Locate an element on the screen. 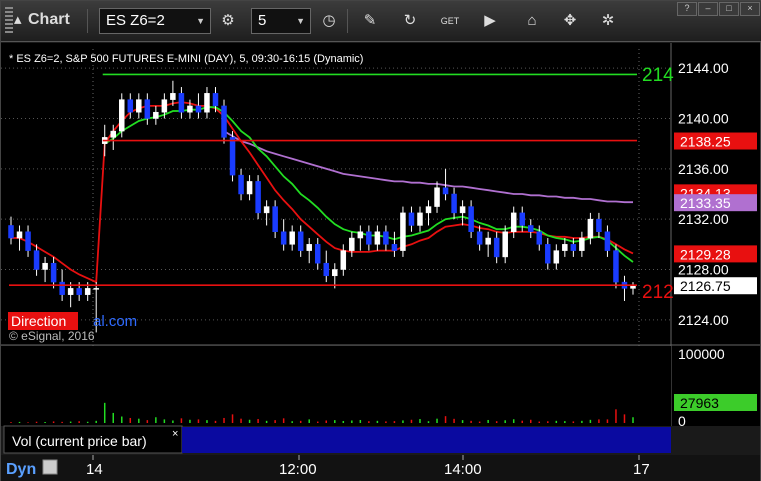 This screenshot has width=761, height=481. price-tick: 2136.00 is located at coordinates (703, 169).